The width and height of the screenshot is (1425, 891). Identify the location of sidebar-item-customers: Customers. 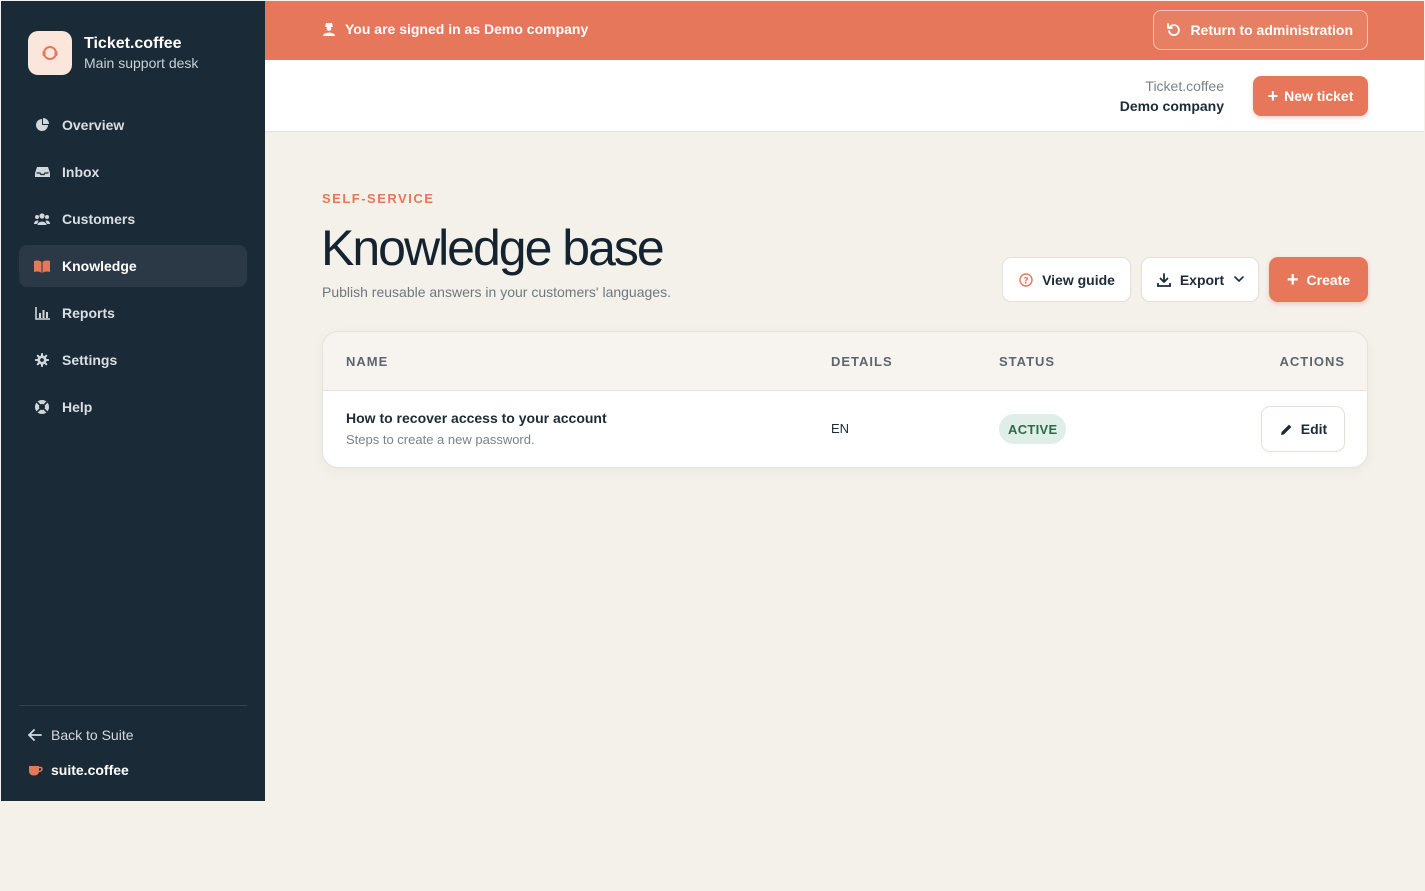
(133, 219).